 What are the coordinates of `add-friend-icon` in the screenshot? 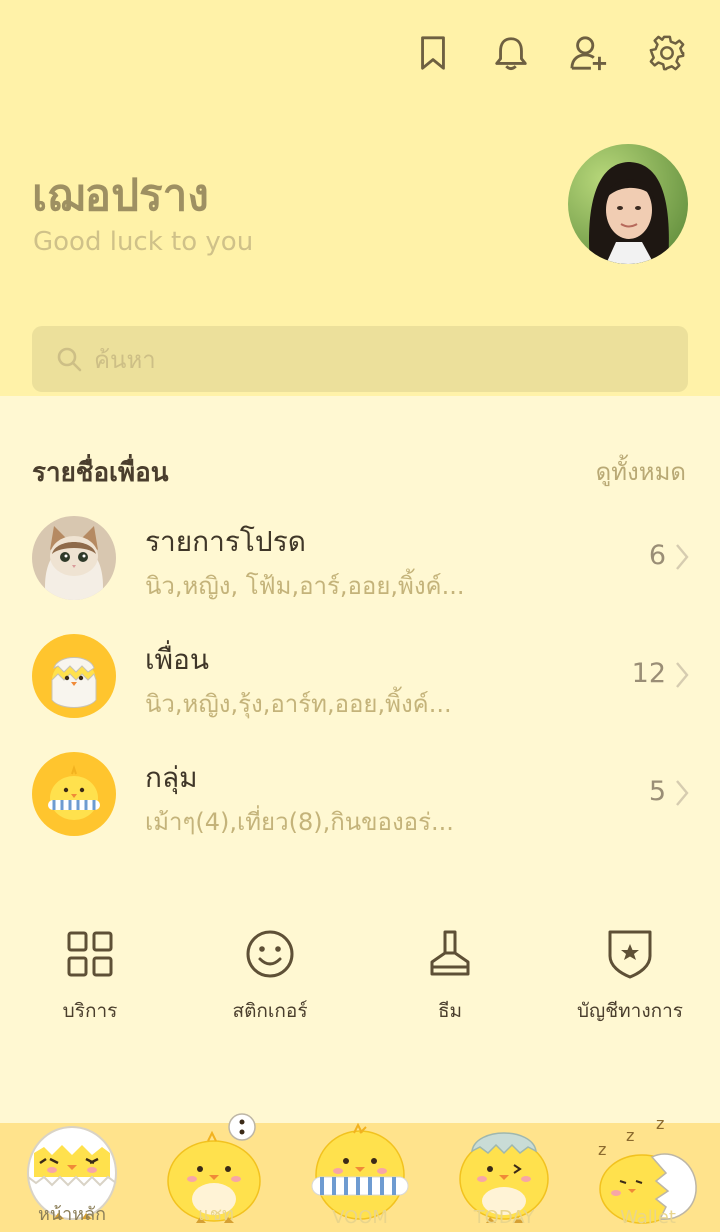 It's located at (589, 53).